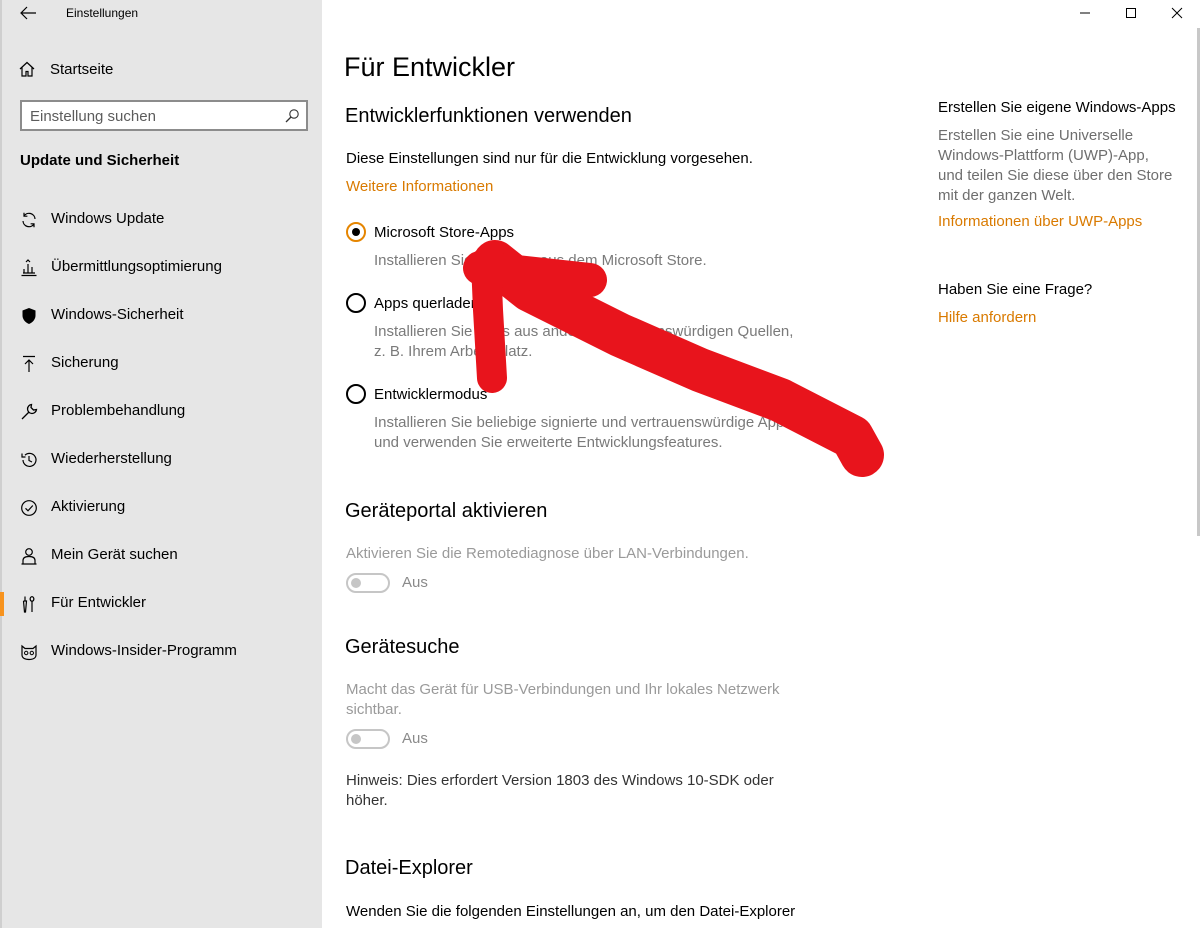 The width and height of the screenshot is (1200, 928). I want to click on dev-features-heading: Entwicklerfunktionen verwenden, so click(488, 116).